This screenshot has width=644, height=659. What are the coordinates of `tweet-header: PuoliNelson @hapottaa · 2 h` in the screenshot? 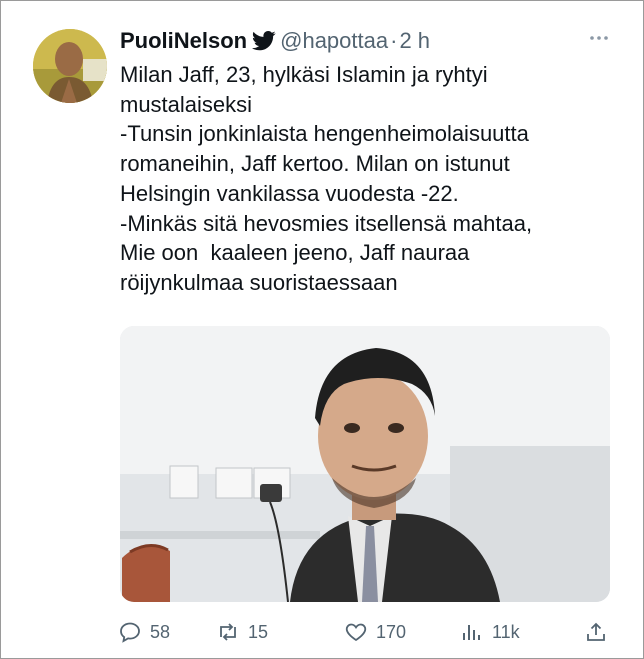 It's located at (275, 41).